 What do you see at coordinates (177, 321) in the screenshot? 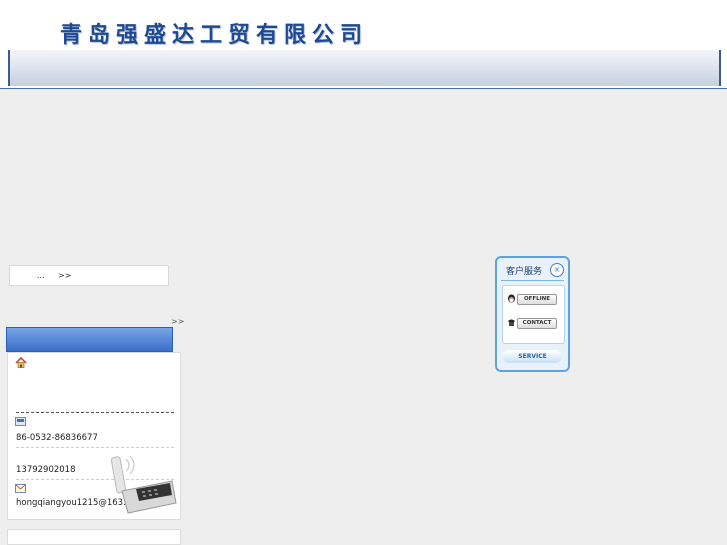
I see `side-more-link: >>` at bounding box center [177, 321].